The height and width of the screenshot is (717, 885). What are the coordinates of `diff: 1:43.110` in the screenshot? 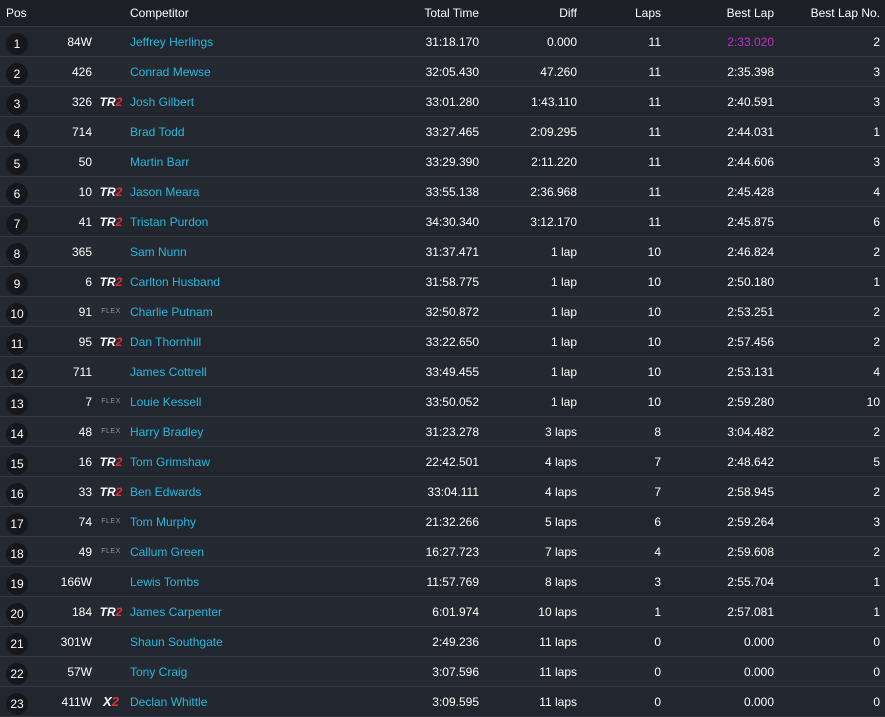 It's located at (554, 101).